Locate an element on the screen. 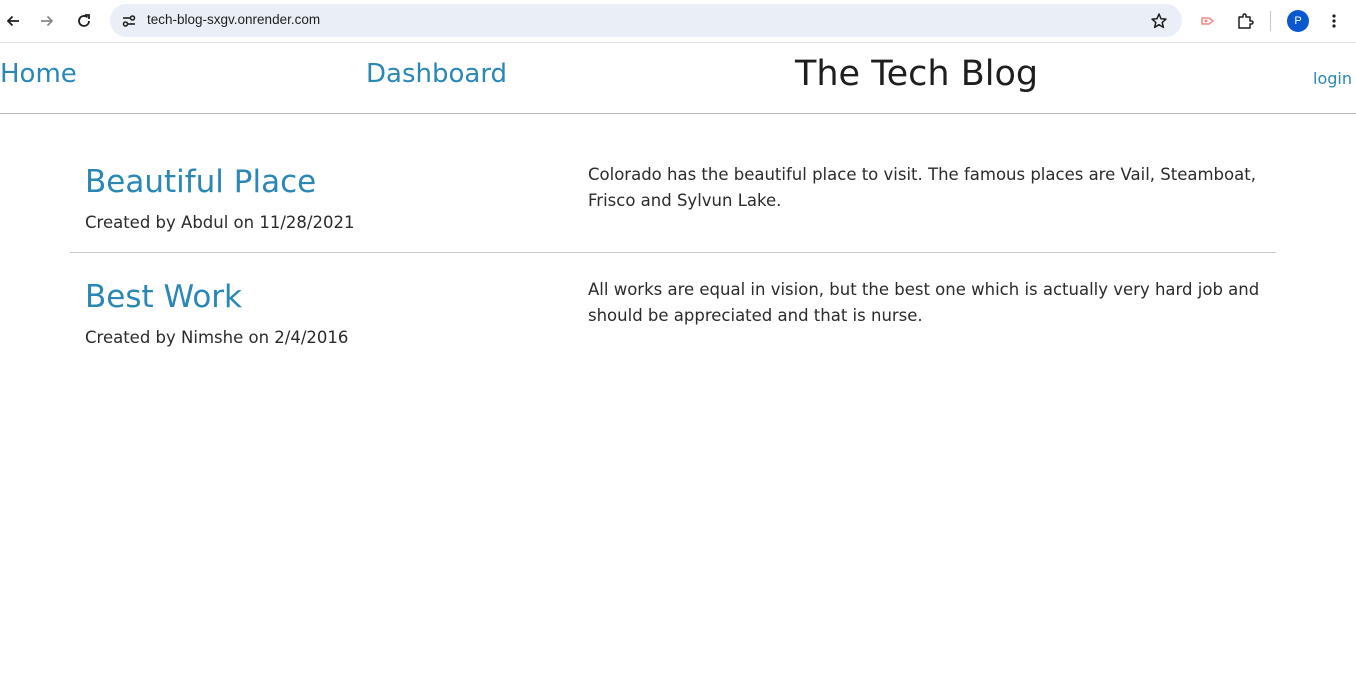 This screenshot has width=1356, height=680. toolbar-divider is located at coordinates (1270, 21).